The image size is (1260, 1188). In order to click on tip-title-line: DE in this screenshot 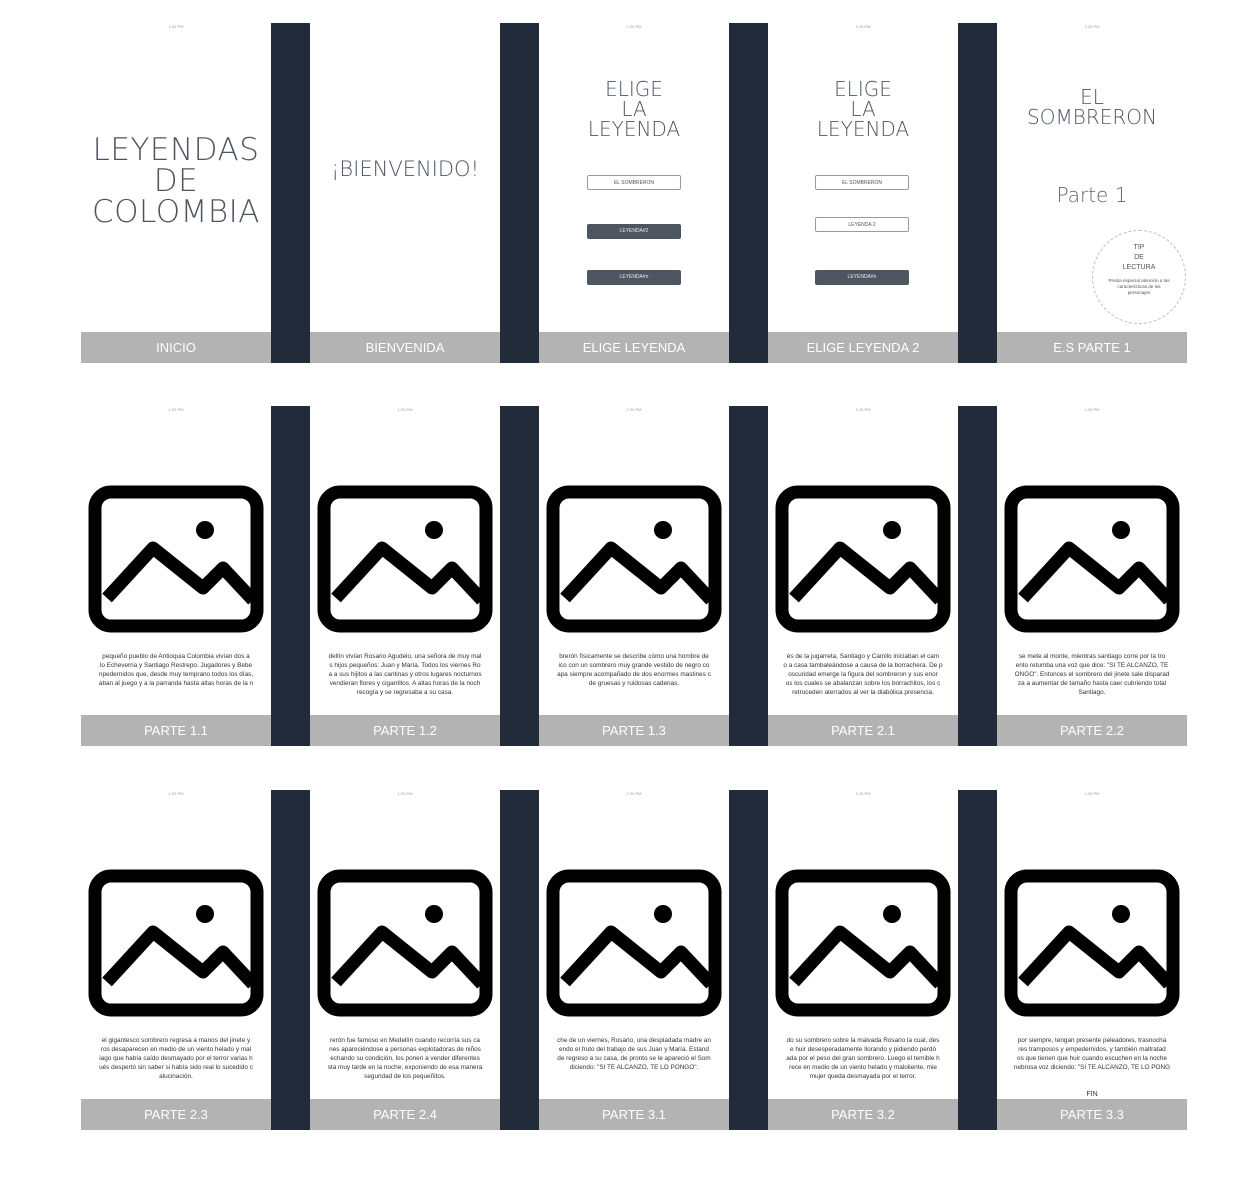, I will do `click(1139, 257)`.